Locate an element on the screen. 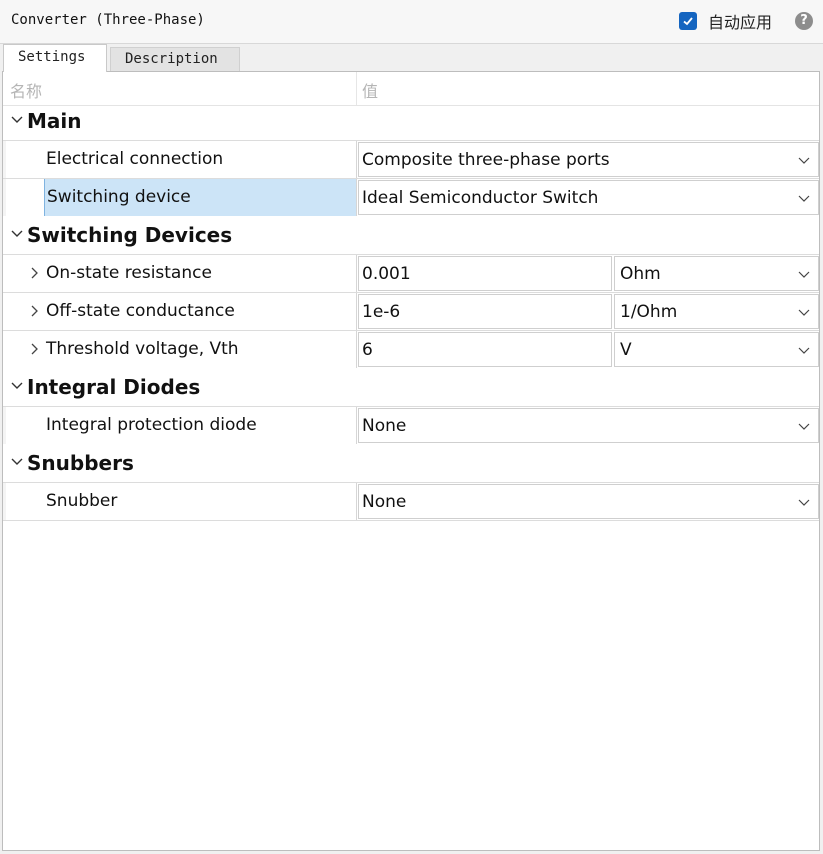 The image size is (823, 854). group-integral-diodes: Integral Diodes is located at coordinates (411, 387).